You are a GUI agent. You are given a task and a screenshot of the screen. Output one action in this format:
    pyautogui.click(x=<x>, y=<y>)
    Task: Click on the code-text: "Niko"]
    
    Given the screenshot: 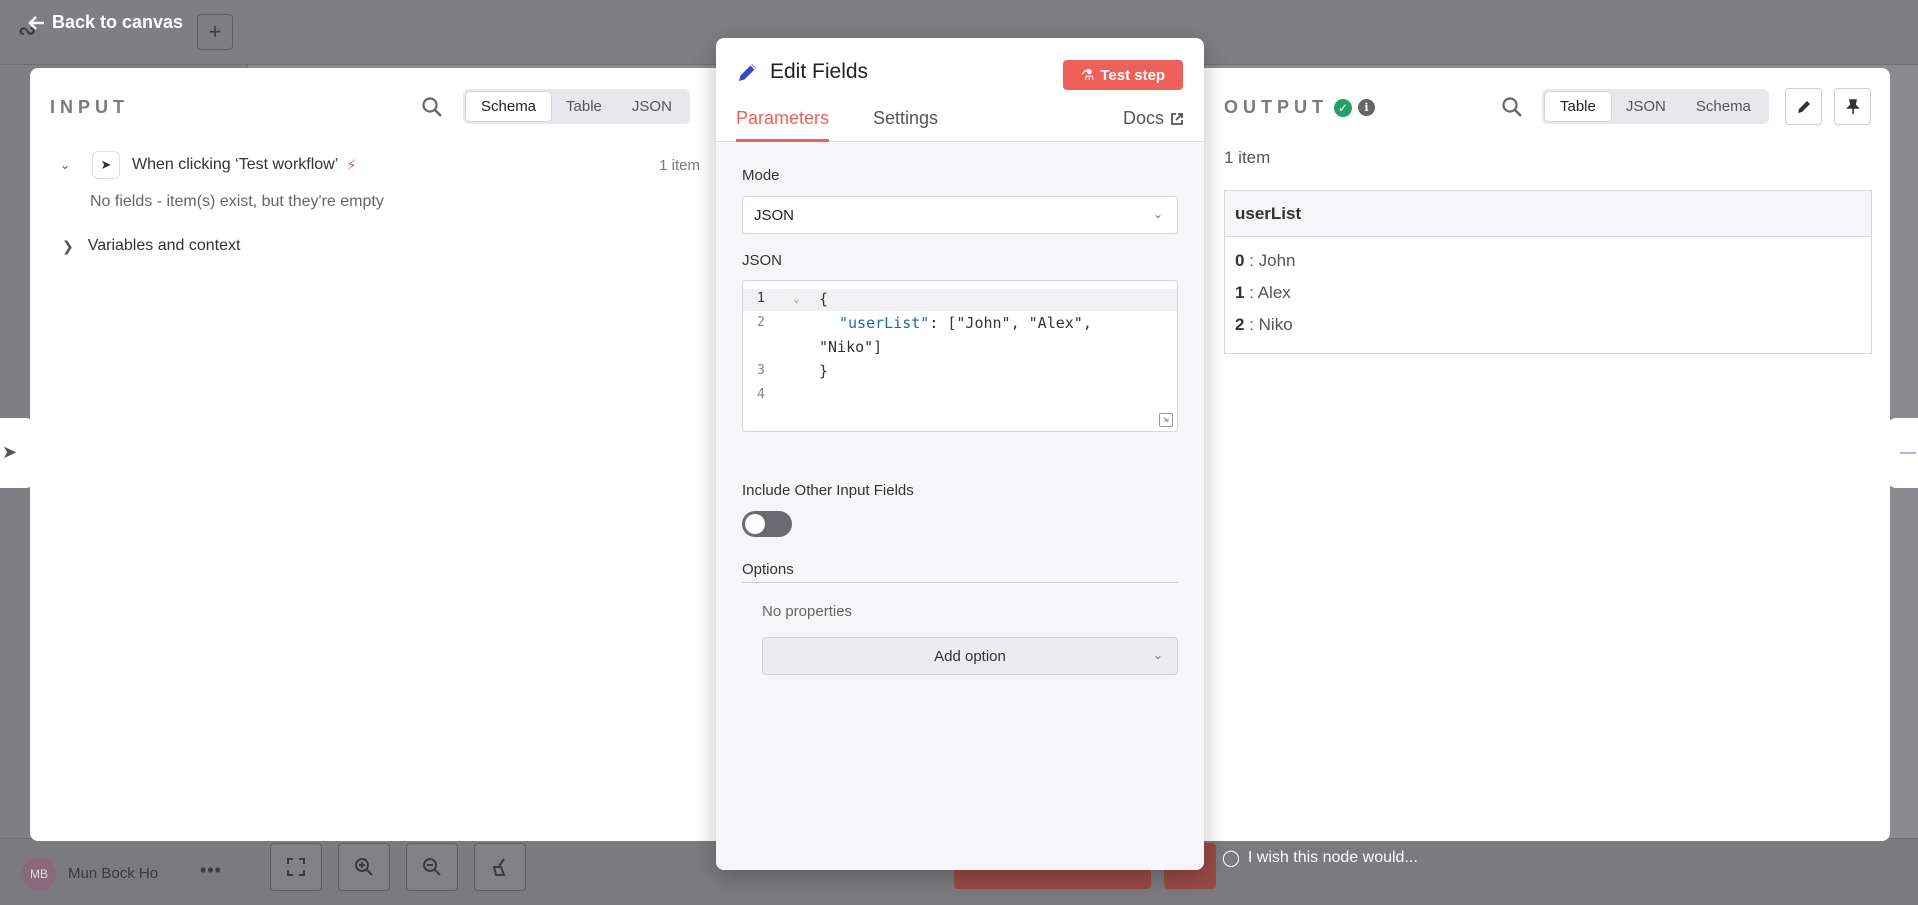 What is the action you would take?
    pyautogui.click(x=851, y=347)
    